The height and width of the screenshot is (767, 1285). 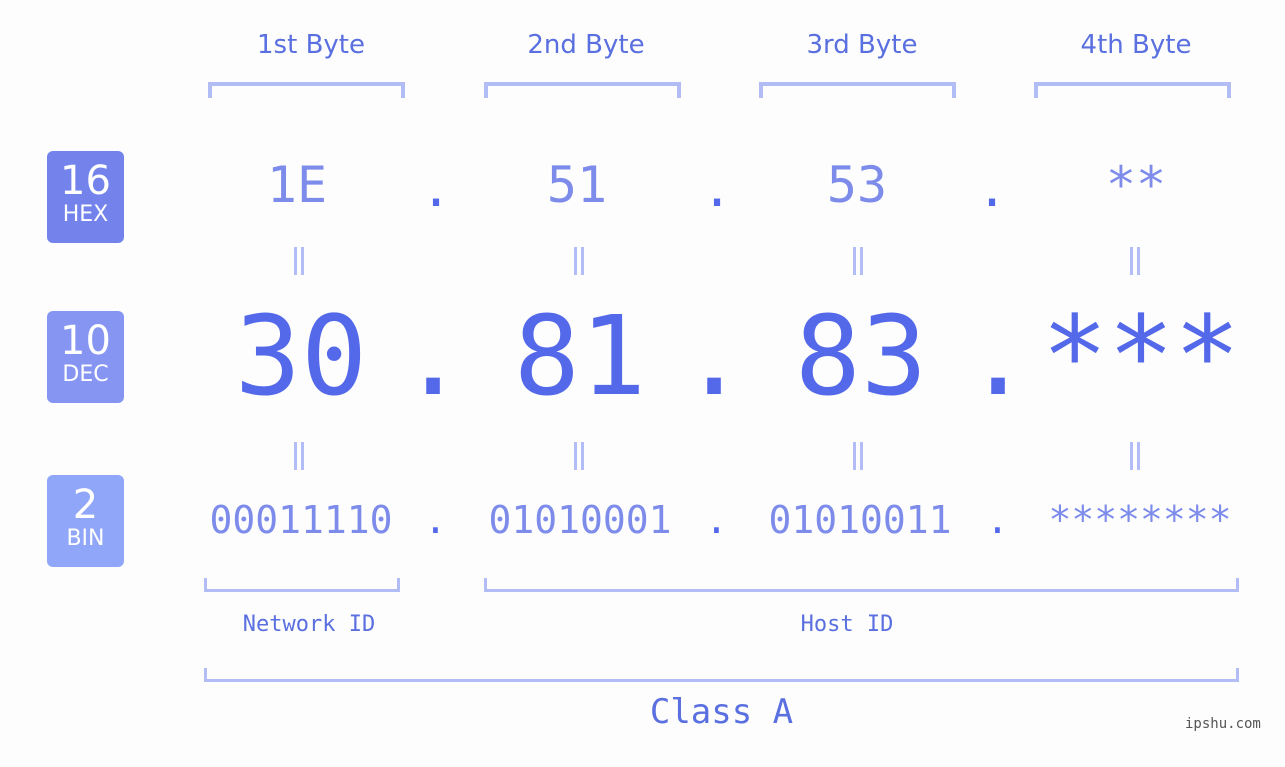 What do you see at coordinates (861, 356) in the screenshot?
I see `dec-byte-3: 83` at bounding box center [861, 356].